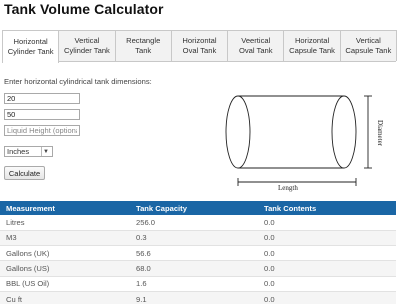  I want to click on tab-rectangle: Rectangle Tank, so click(143, 45).